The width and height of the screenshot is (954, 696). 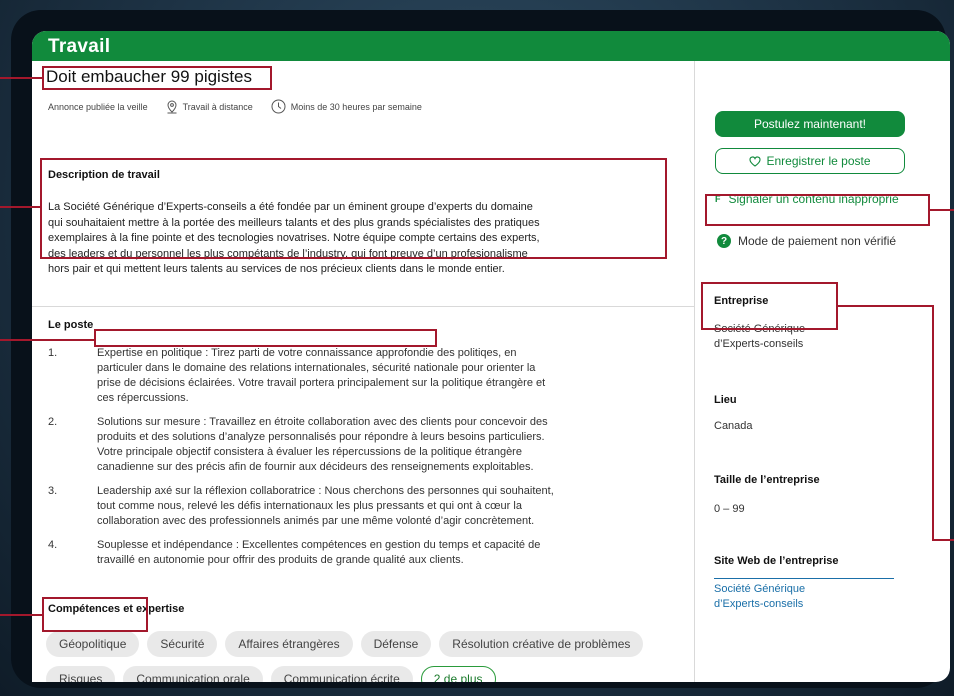 What do you see at coordinates (182, 644) in the screenshot?
I see `skill-tag-securite: Sécurité` at bounding box center [182, 644].